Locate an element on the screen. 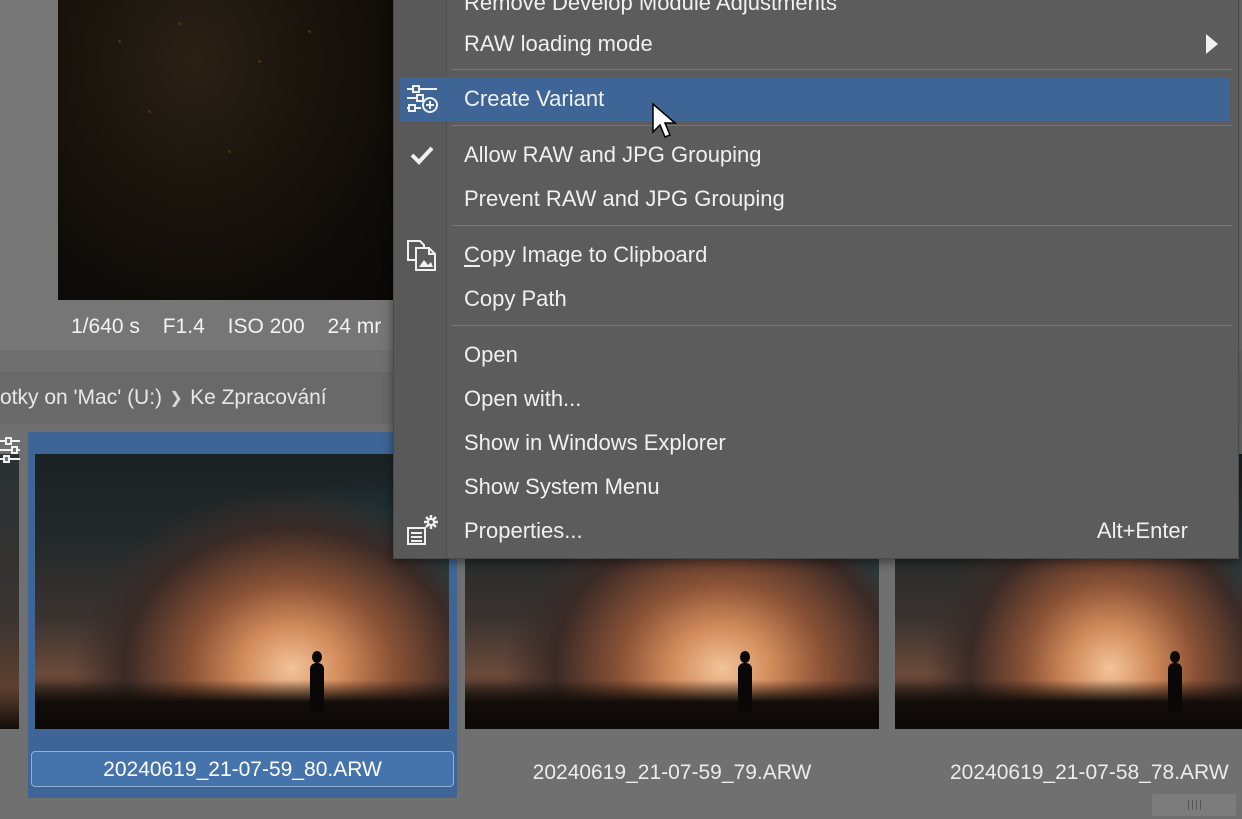 The width and height of the screenshot is (1242, 819). menu-item-shortcut: Alt+Enter is located at coordinates (1142, 530).